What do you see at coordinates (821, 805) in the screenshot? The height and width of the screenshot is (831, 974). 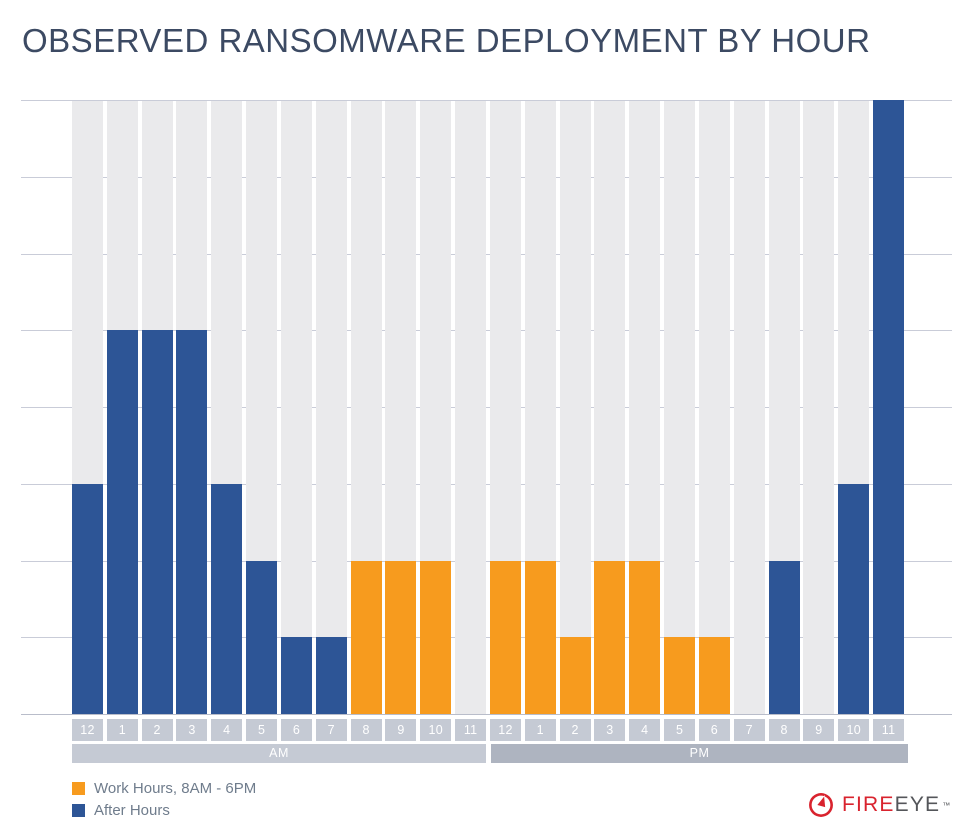 I see `fireeye-logo-icon` at bounding box center [821, 805].